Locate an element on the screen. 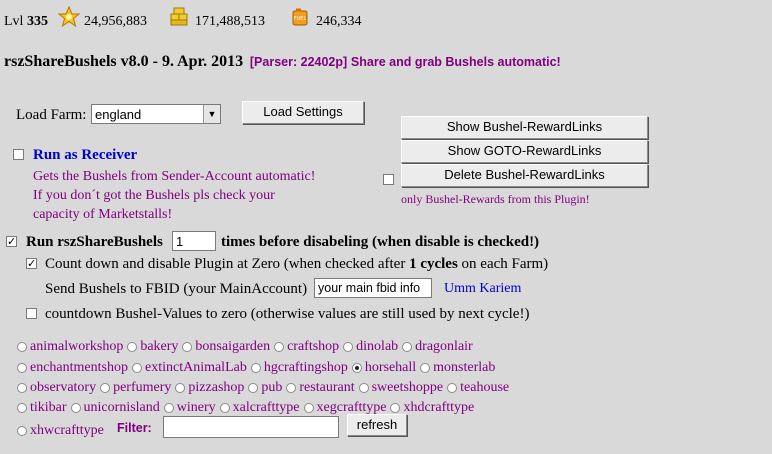 Image resolution: width=772 pixels, height=454 pixels. farm-type-label: hgcraftingshop is located at coordinates (305, 367).